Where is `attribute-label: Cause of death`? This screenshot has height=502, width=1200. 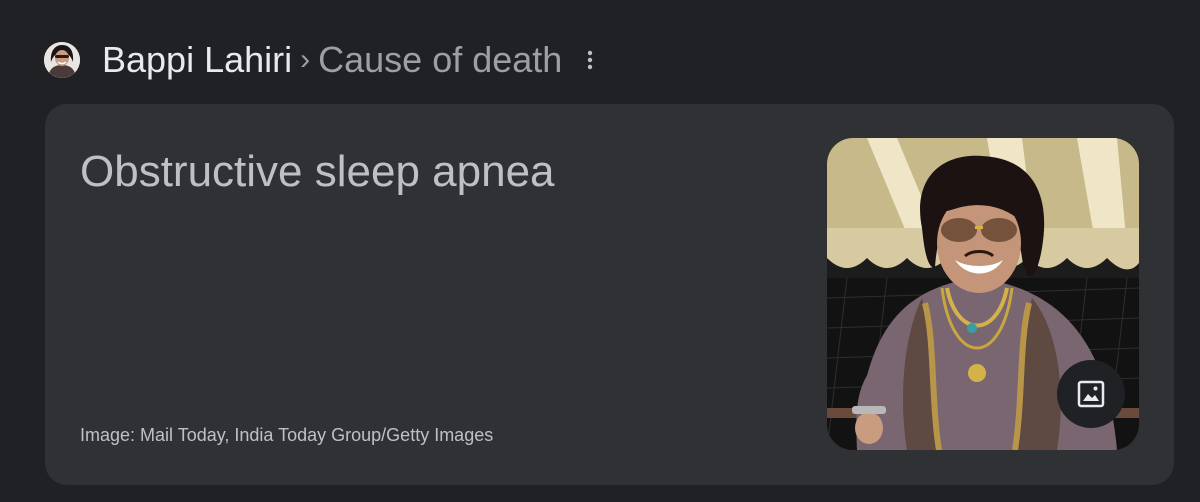 attribute-label: Cause of death is located at coordinates (440, 59).